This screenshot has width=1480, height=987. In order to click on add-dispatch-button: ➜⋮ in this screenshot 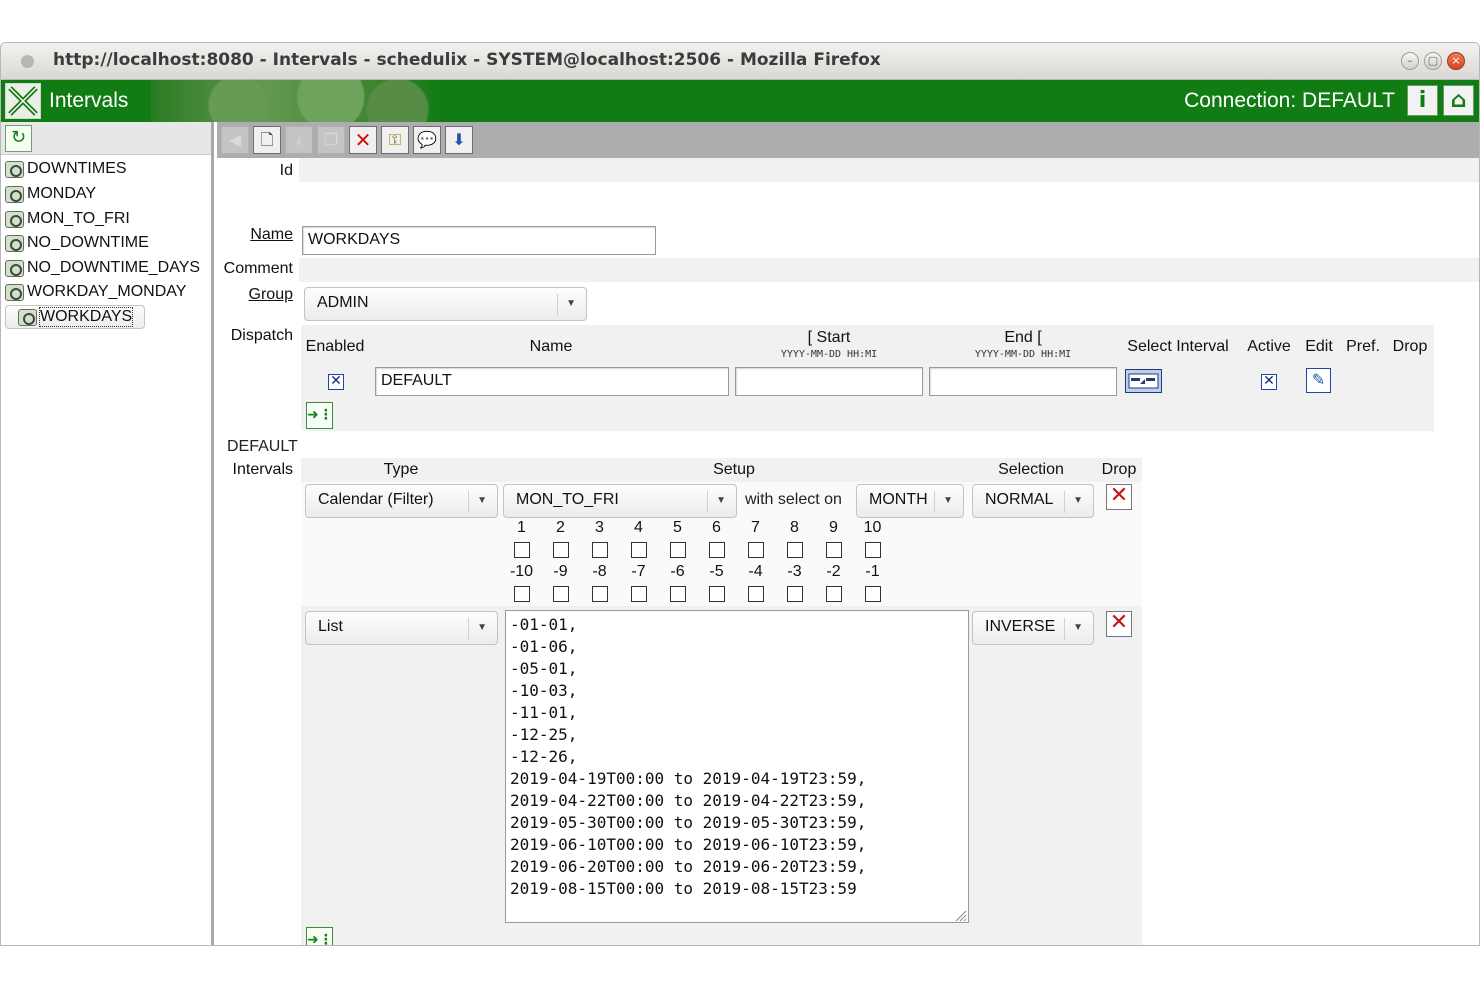, I will do `click(319, 415)`.